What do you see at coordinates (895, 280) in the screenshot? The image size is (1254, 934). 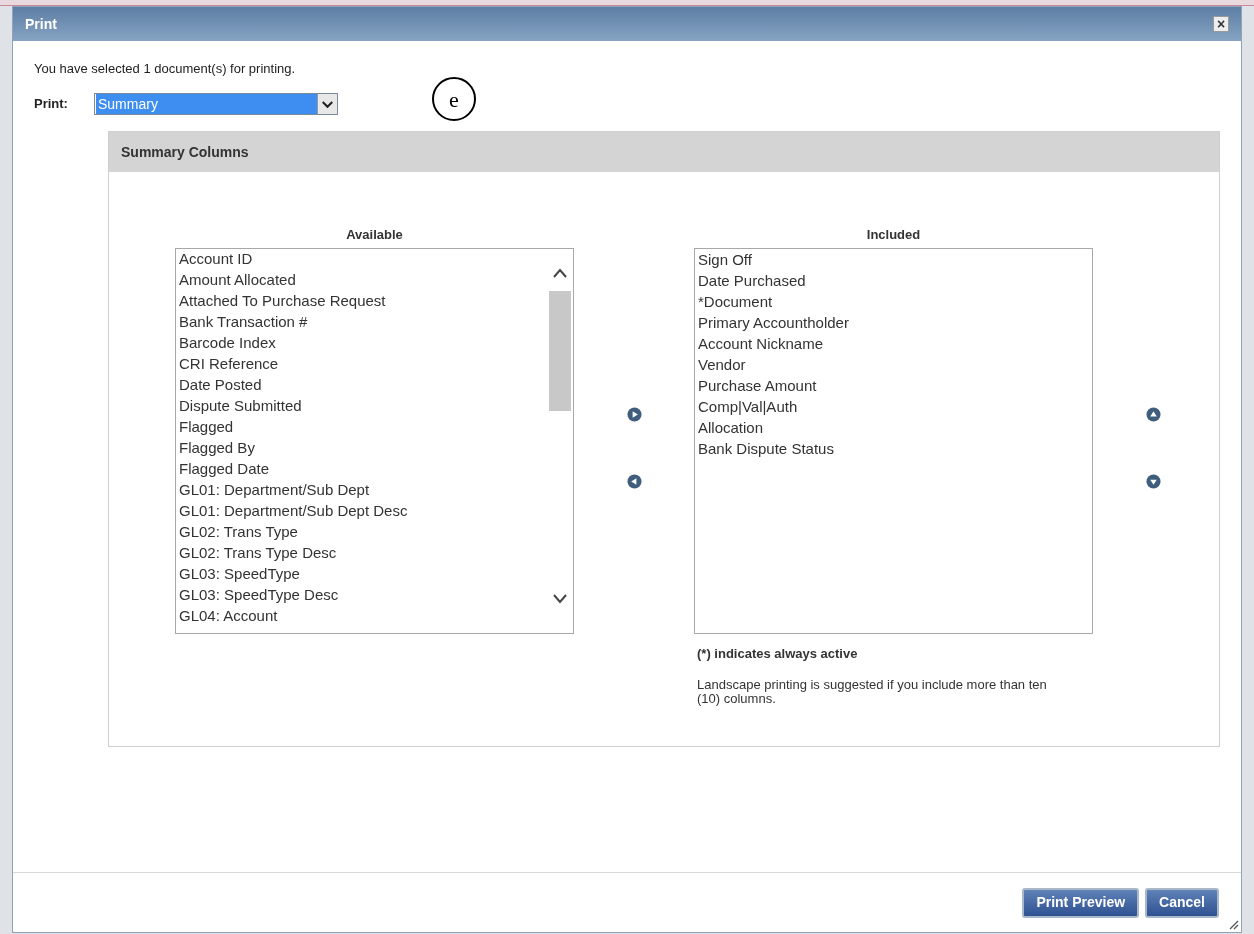 I see `list-option: Date Purchased` at bounding box center [895, 280].